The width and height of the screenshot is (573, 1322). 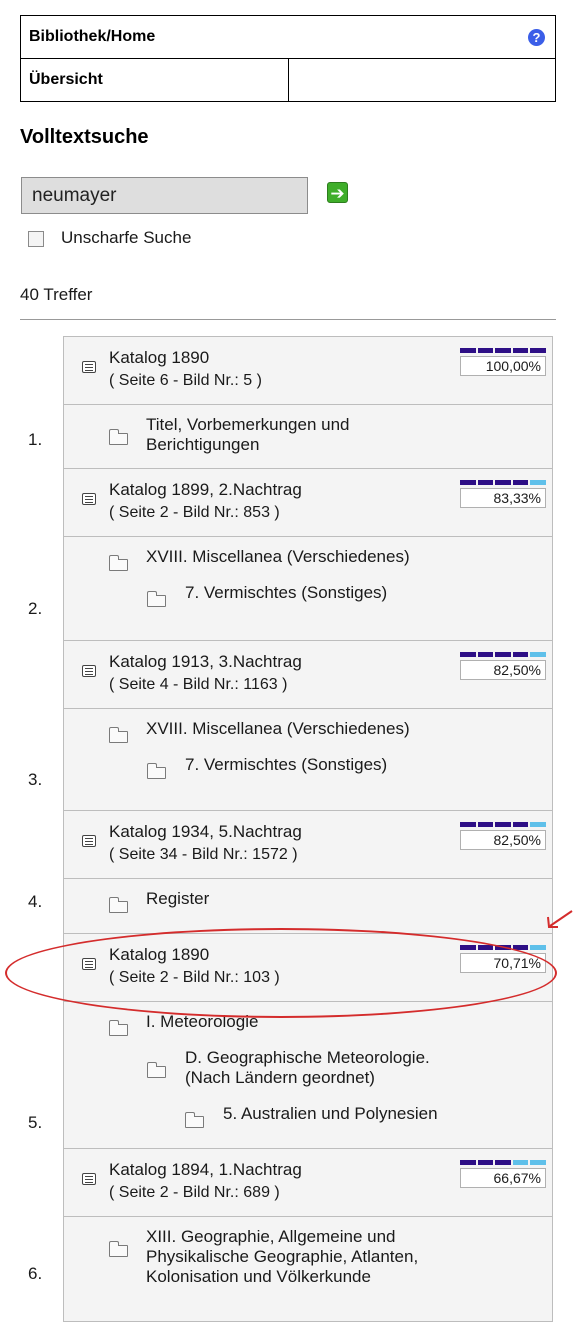 What do you see at coordinates (205, 490) in the screenshot?
I see `result-title: Katalog 1899, 2.Nachtrag` at bounding box center [205, 490].